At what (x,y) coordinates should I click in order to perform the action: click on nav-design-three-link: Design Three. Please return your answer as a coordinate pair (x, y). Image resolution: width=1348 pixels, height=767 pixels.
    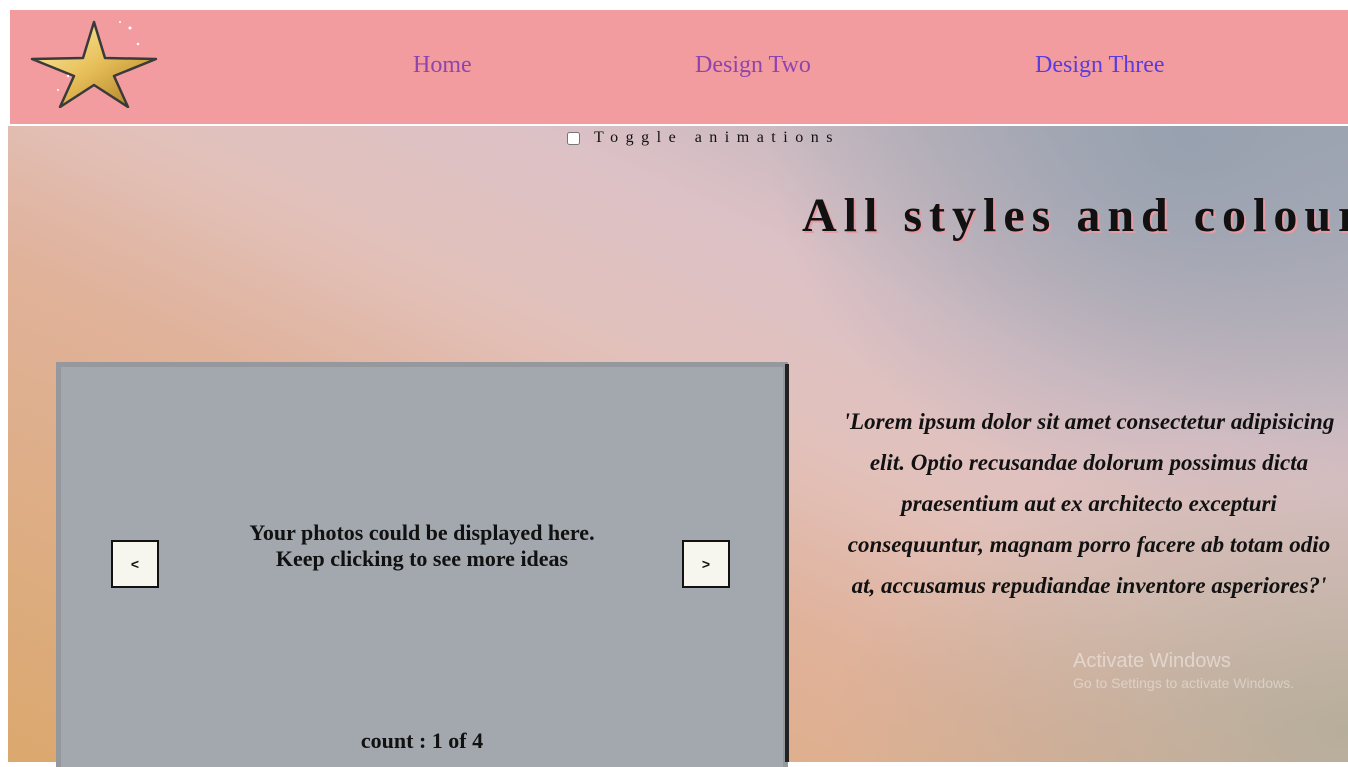
    Looking at the image, I should click on (1100, 65).